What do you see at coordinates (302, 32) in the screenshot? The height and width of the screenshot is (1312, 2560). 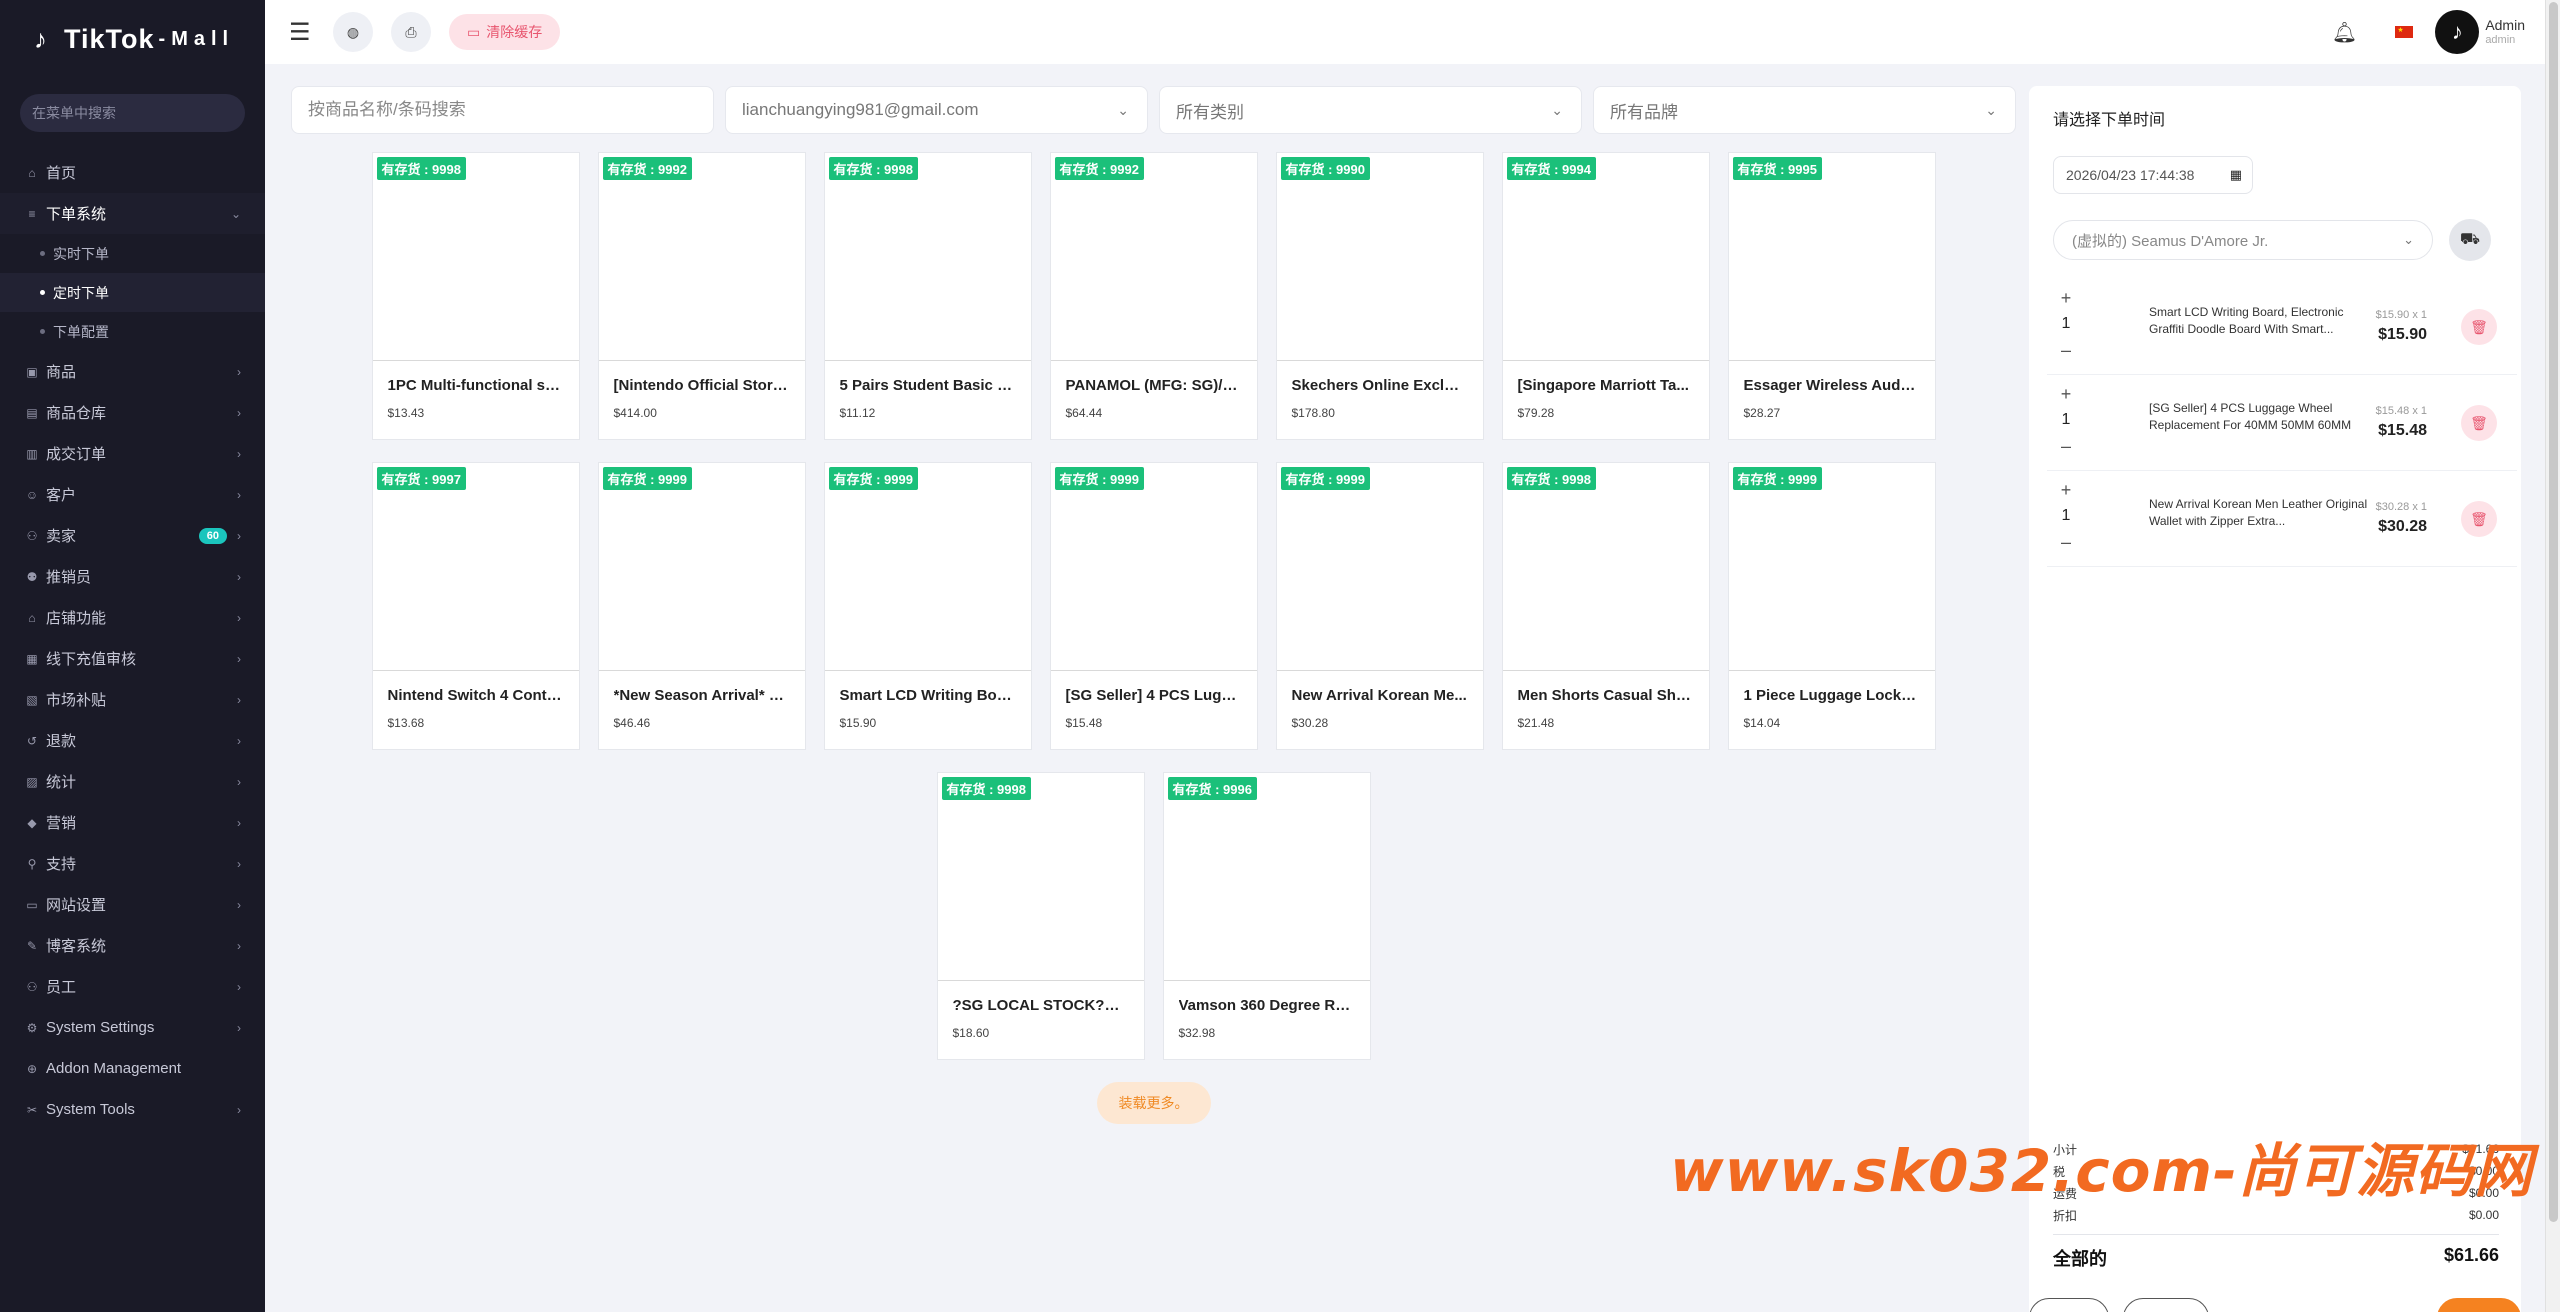 I see `menu-toggle-icon: ☰` at bounding box center [302, 32].